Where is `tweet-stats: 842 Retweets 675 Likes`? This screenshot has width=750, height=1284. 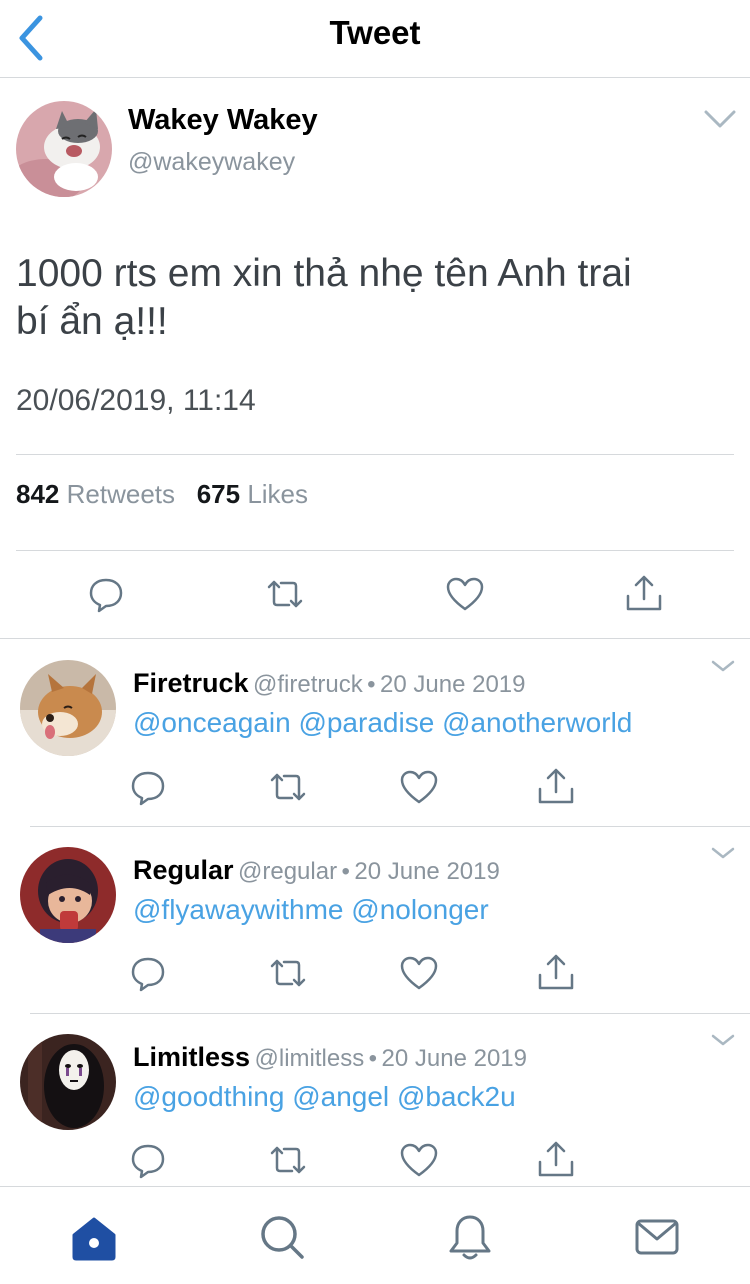 tweet-stats: 842 Retweets 675 Likes is located at coordinates (162, 494).